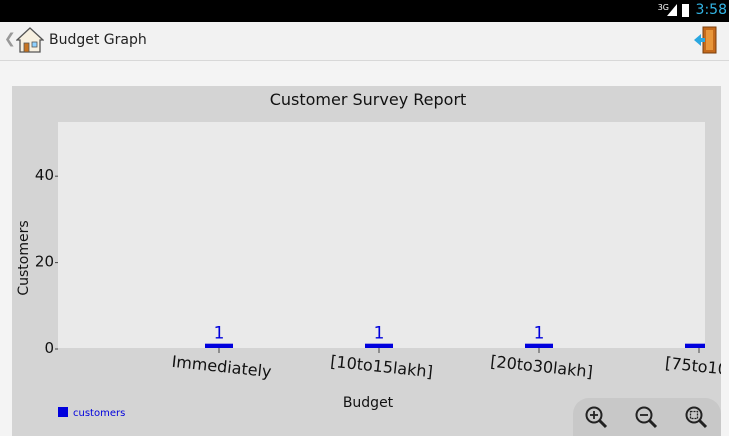 The width and height of the screenshot is (729, 436). I want to click on zoom-fit-icon, so click(696, 417).